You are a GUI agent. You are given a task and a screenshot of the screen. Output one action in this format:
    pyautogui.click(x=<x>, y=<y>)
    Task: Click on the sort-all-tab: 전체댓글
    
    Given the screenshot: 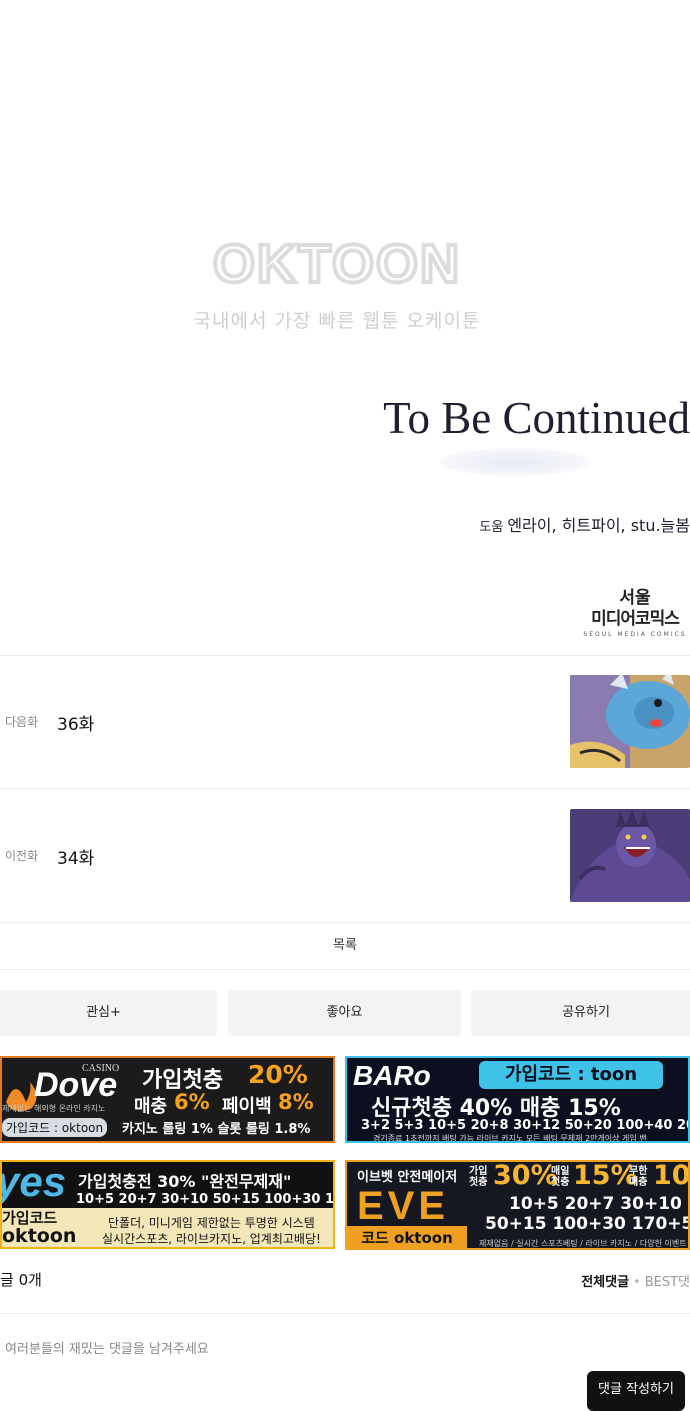 What is the action you would take?
    pyautogui.click(x=605, y=1282)
    